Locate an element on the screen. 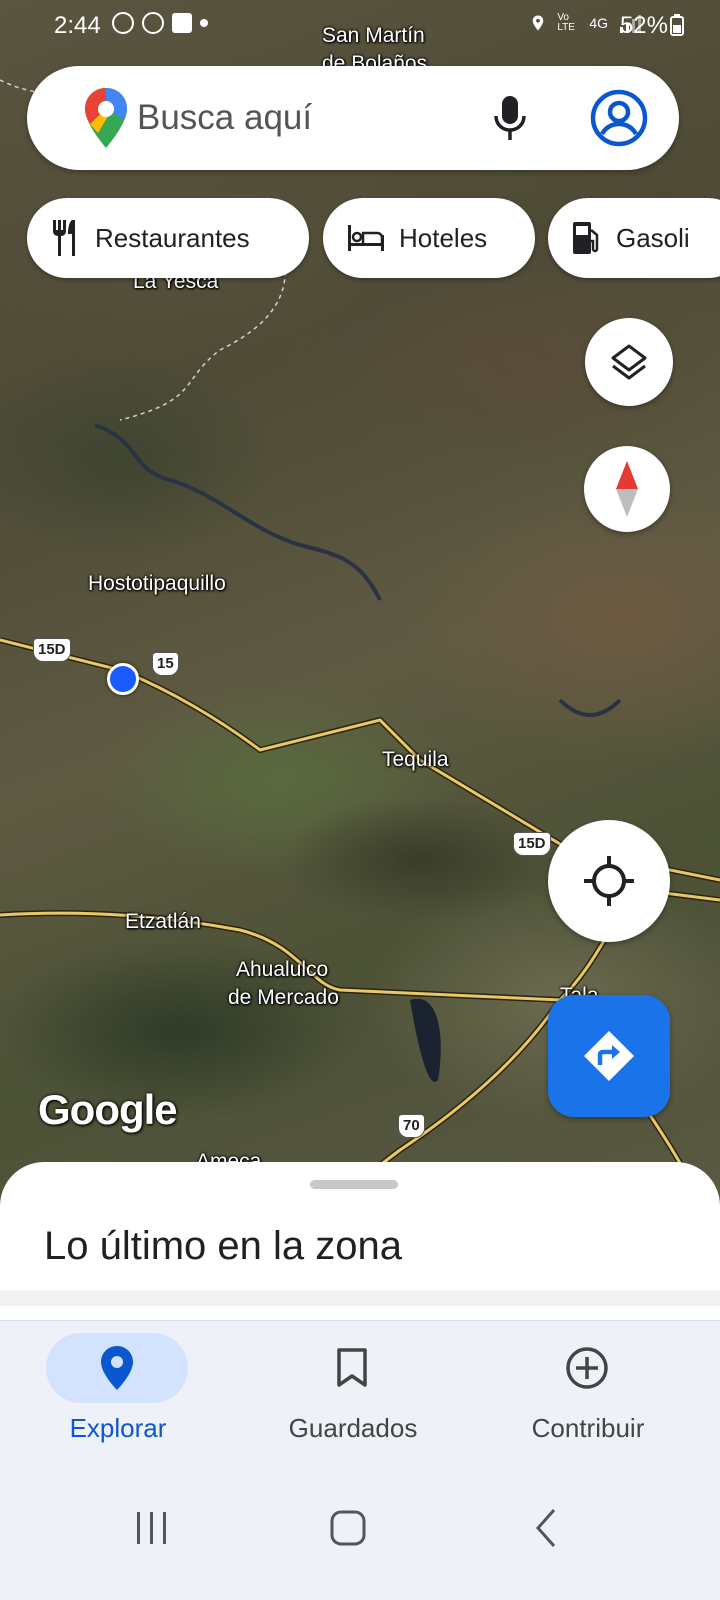  nav-tab-explore: Explorar is located at coordinates (118, 1396).